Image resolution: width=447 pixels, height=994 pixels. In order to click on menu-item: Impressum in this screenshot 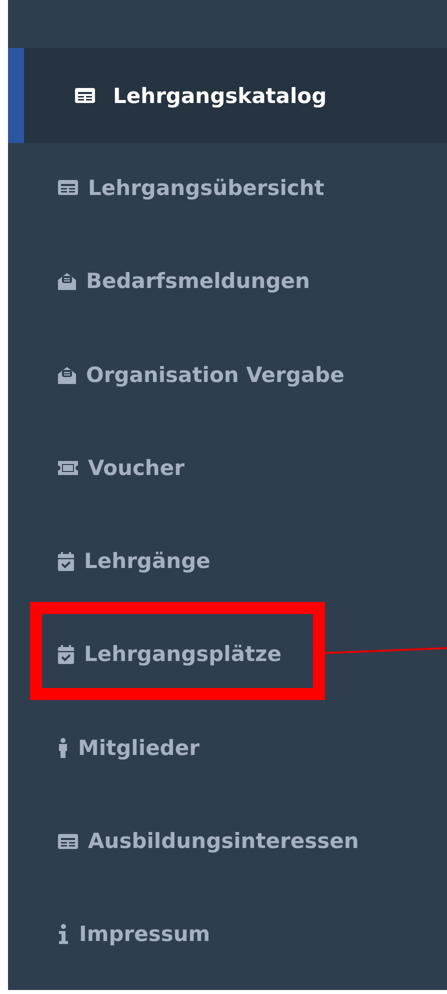, I will do `click(223, 934)`.